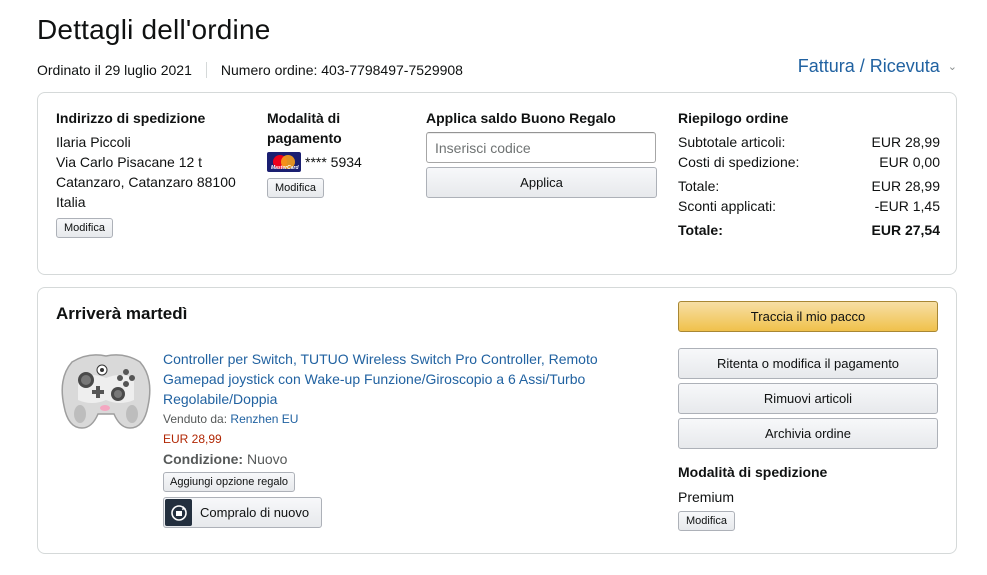 This screenshot has height=575, width=987. What do you see at coordinates (295, 188) in the screenshot?
I see `edit-payment-button: Modifica` at bounding box center [295, 188].